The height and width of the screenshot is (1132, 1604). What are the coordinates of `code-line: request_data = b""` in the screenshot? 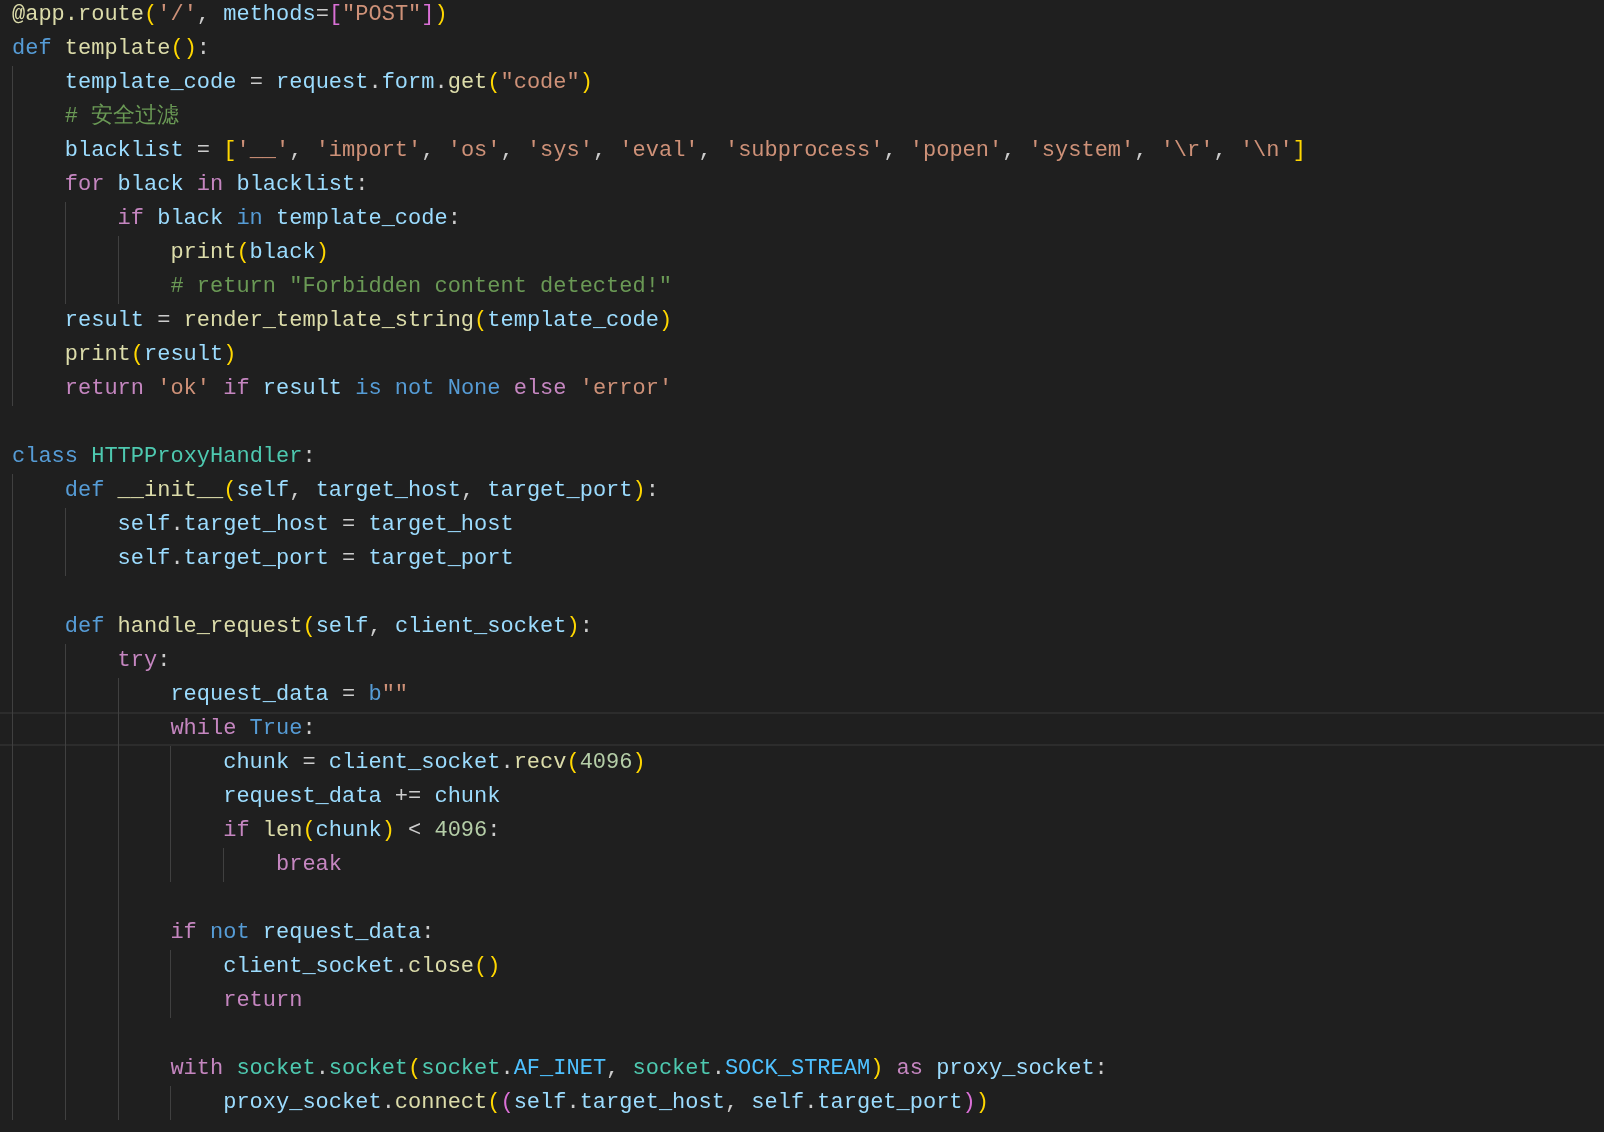 It's located at (289, 695).